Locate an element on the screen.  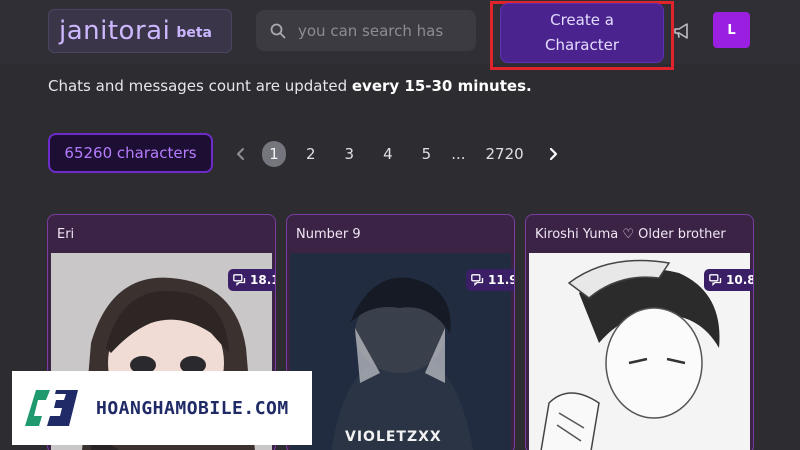
page-5: 5 is located at coordinates (427, 154).